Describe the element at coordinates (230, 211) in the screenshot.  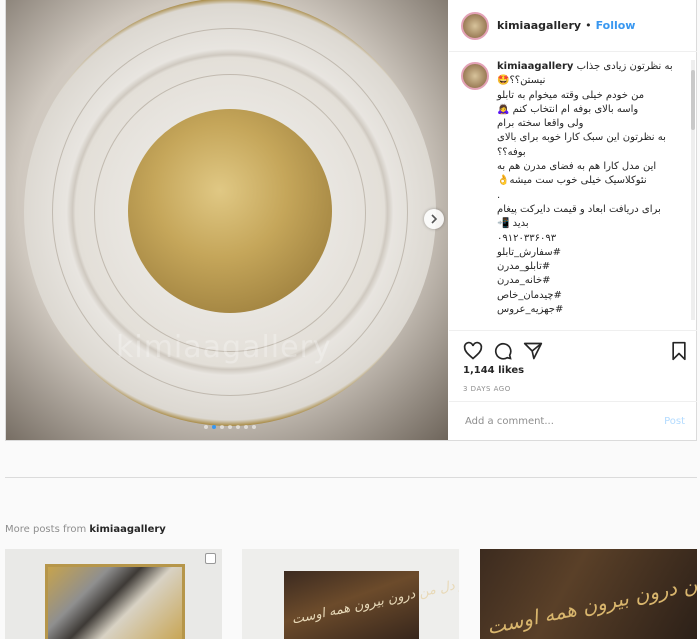
I see `artwork-gold-center` at that location.